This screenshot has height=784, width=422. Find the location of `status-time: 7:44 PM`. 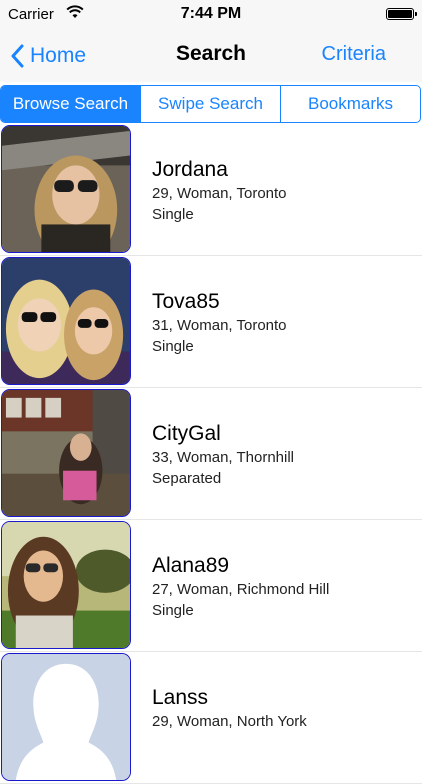

status-time: 7:44 PM is located at coordinates (211, 13).